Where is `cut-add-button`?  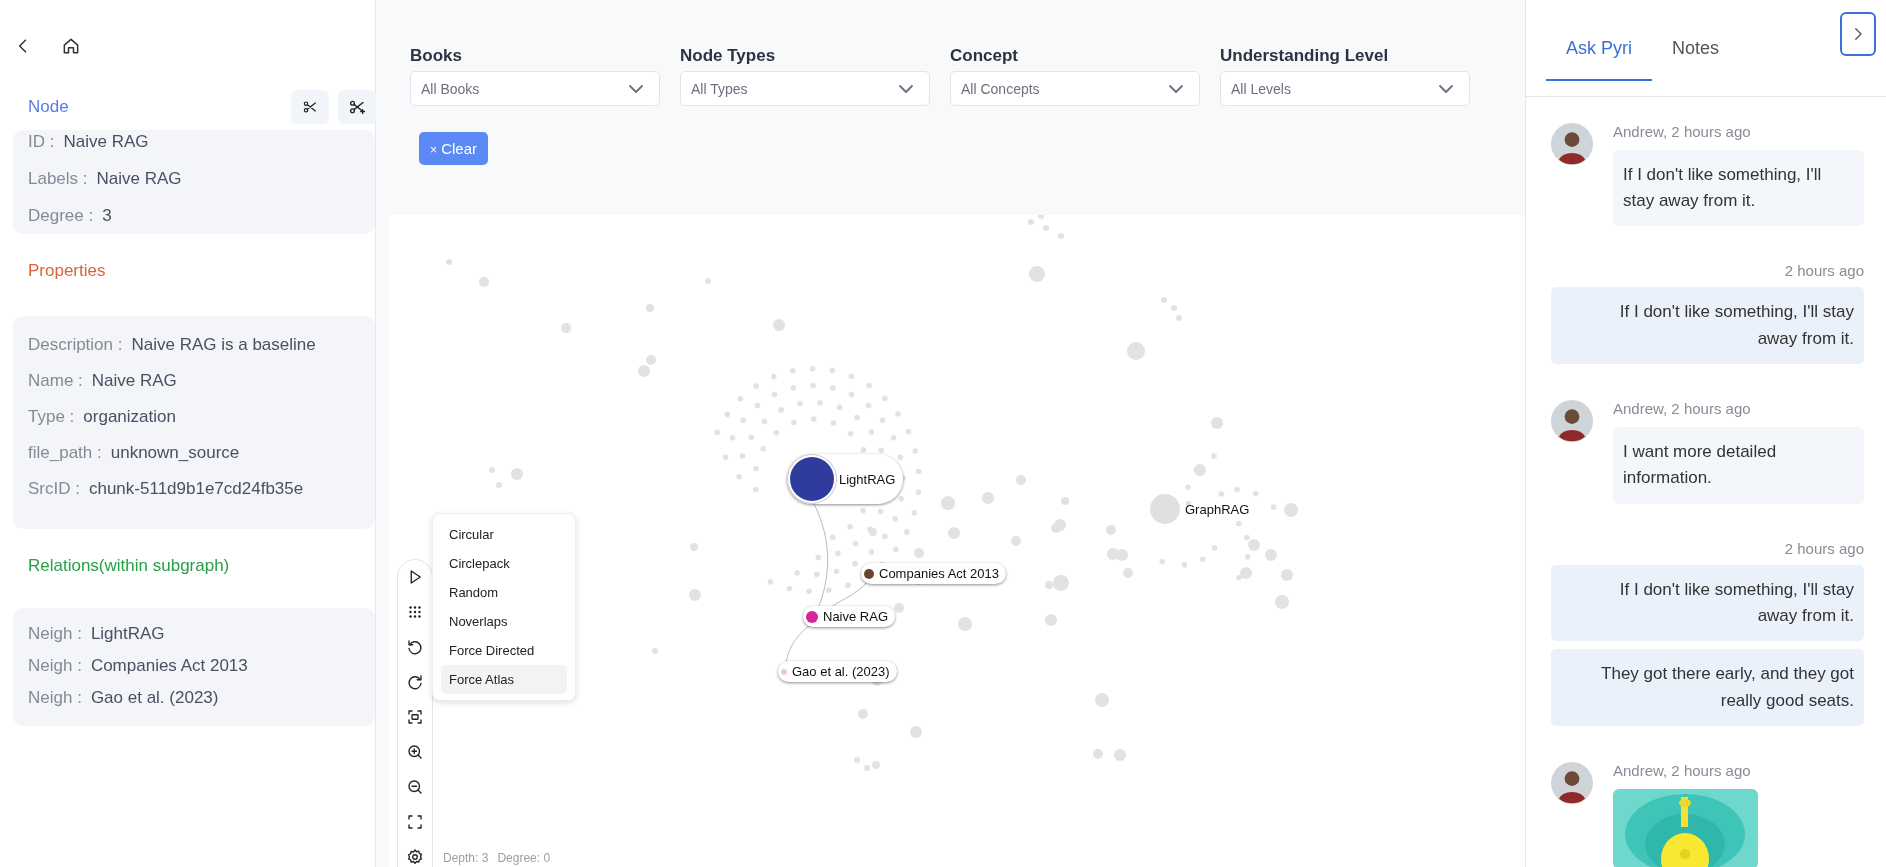
cut-add-button is located at coordinates (357, 107).